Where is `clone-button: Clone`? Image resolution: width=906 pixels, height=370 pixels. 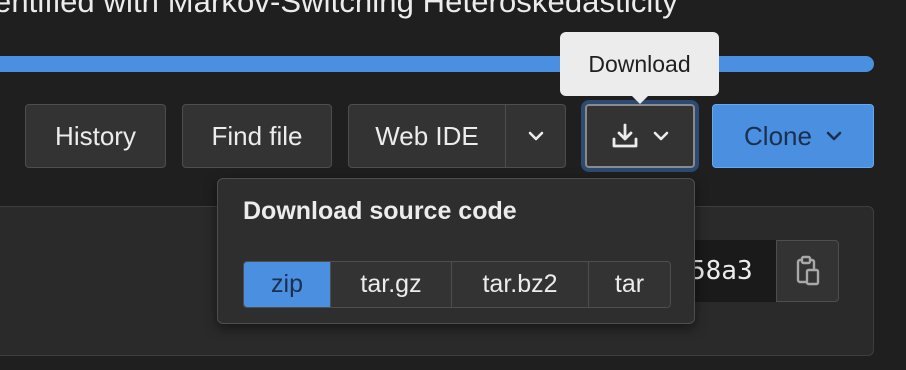
clone-button: Clone is located at coordinates (793, 136).